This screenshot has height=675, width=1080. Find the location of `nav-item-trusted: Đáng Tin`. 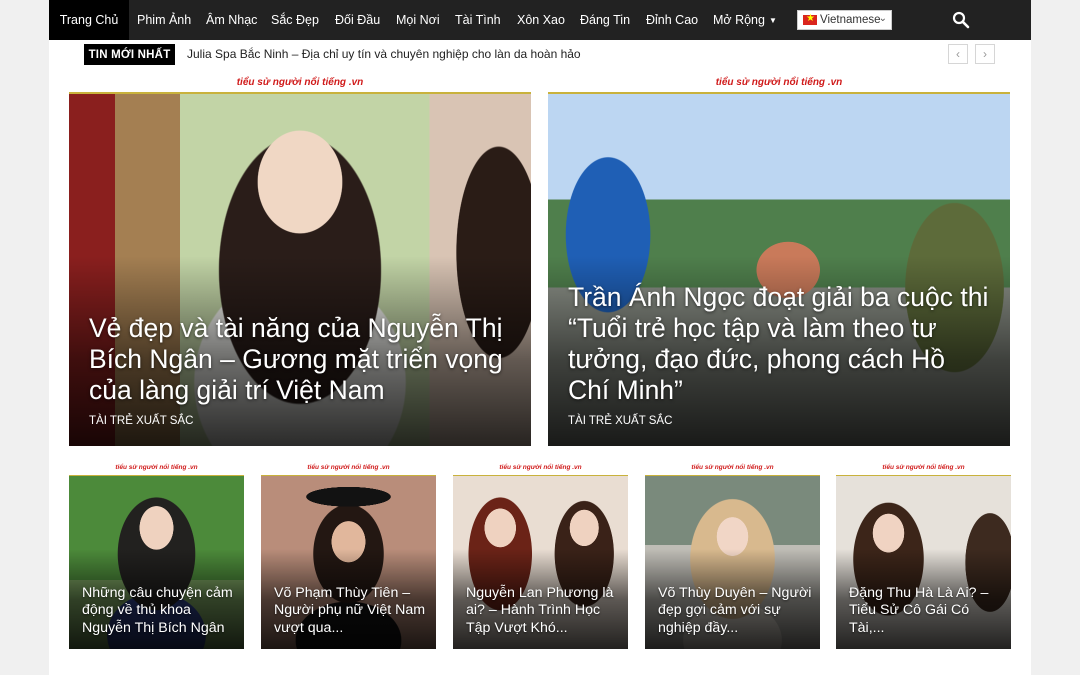

nav-item-trusted: Đáng Tin is located at coordinates (605, 20).